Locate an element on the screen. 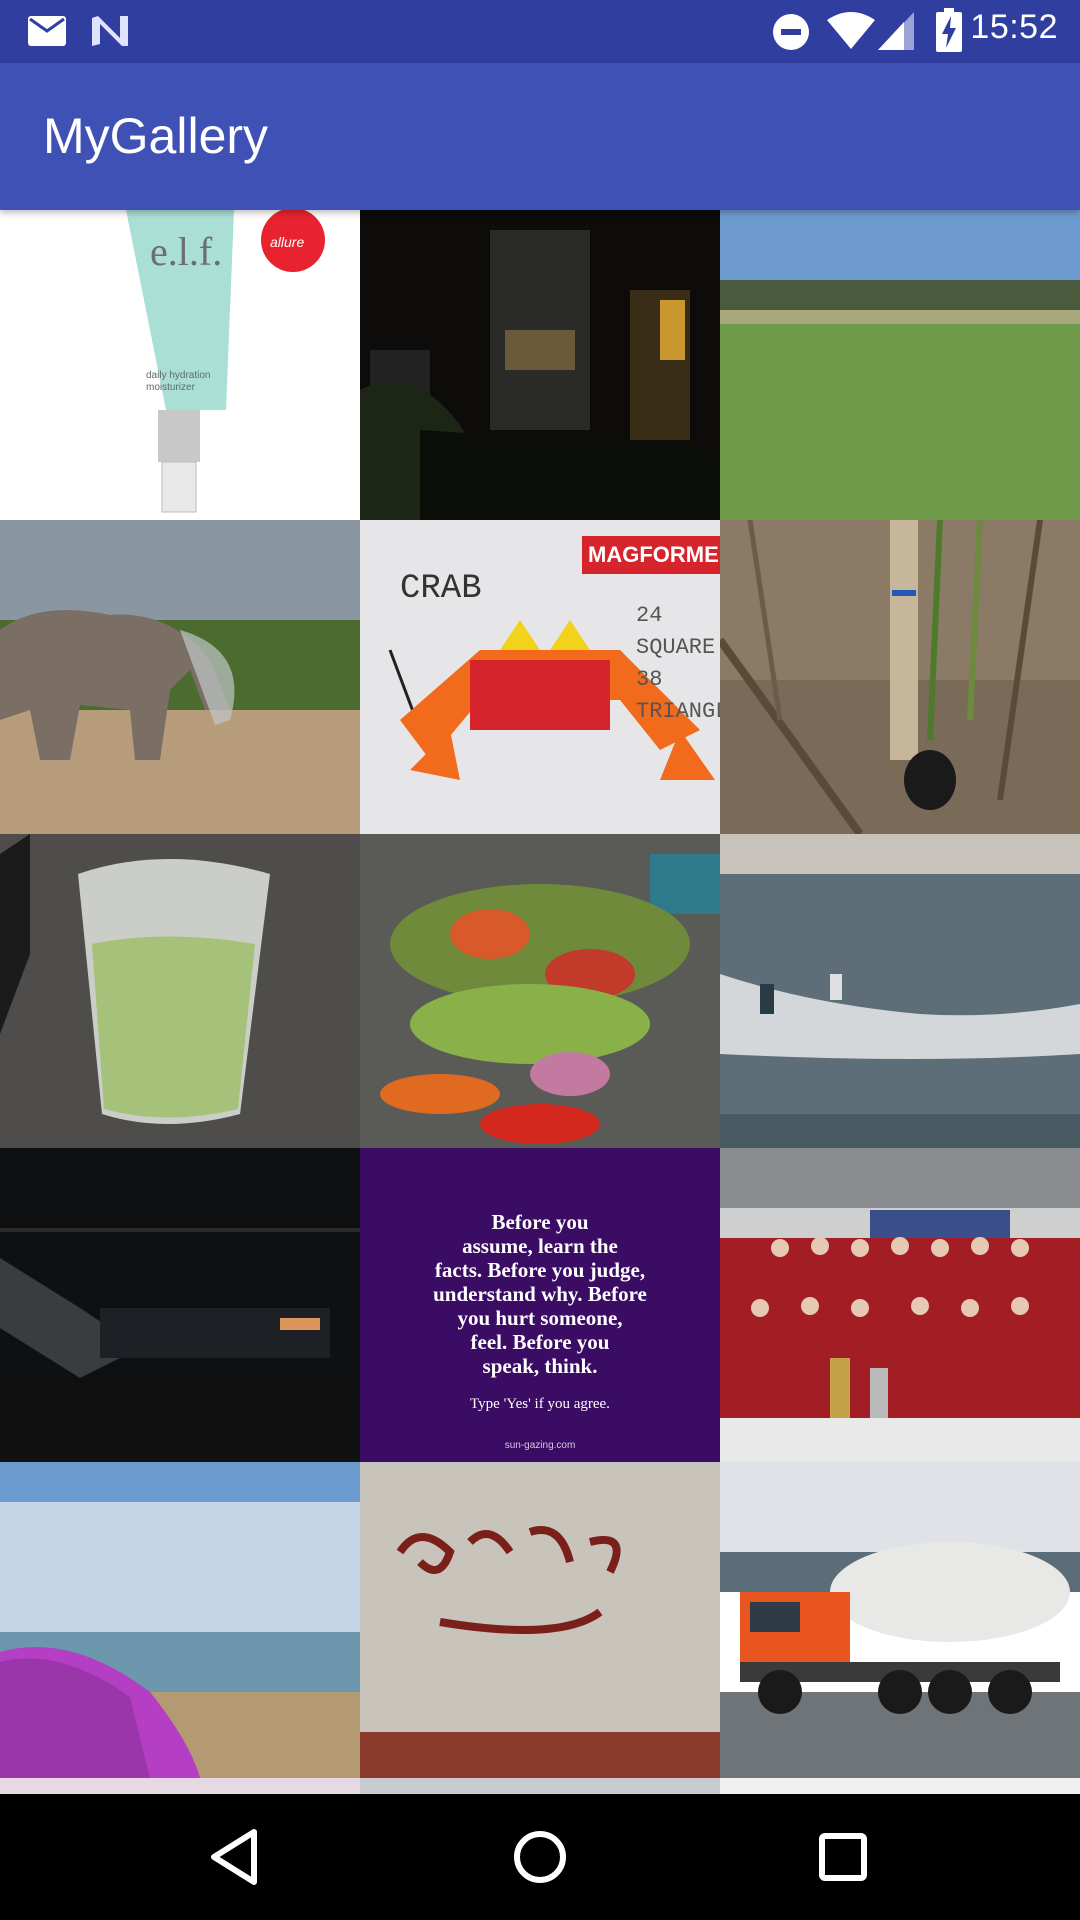 Image resolution: width=1080 pixels, height=1920 pixels. grass-field-image is located at coordinates (900, 365).